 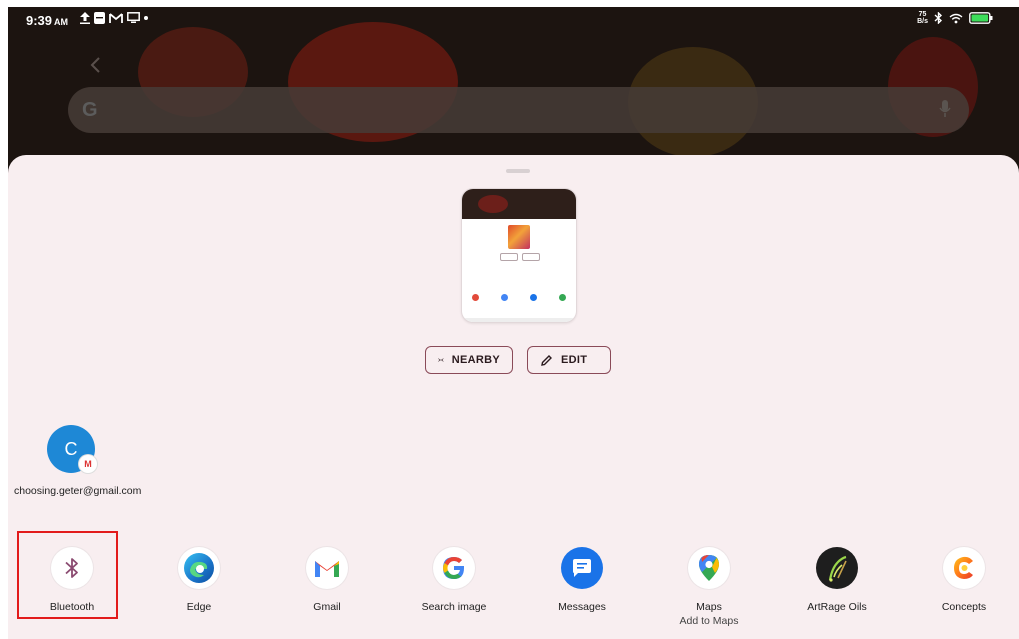 I want to click on nearby-share-button: NEARBY, so click(x=469, y=360).